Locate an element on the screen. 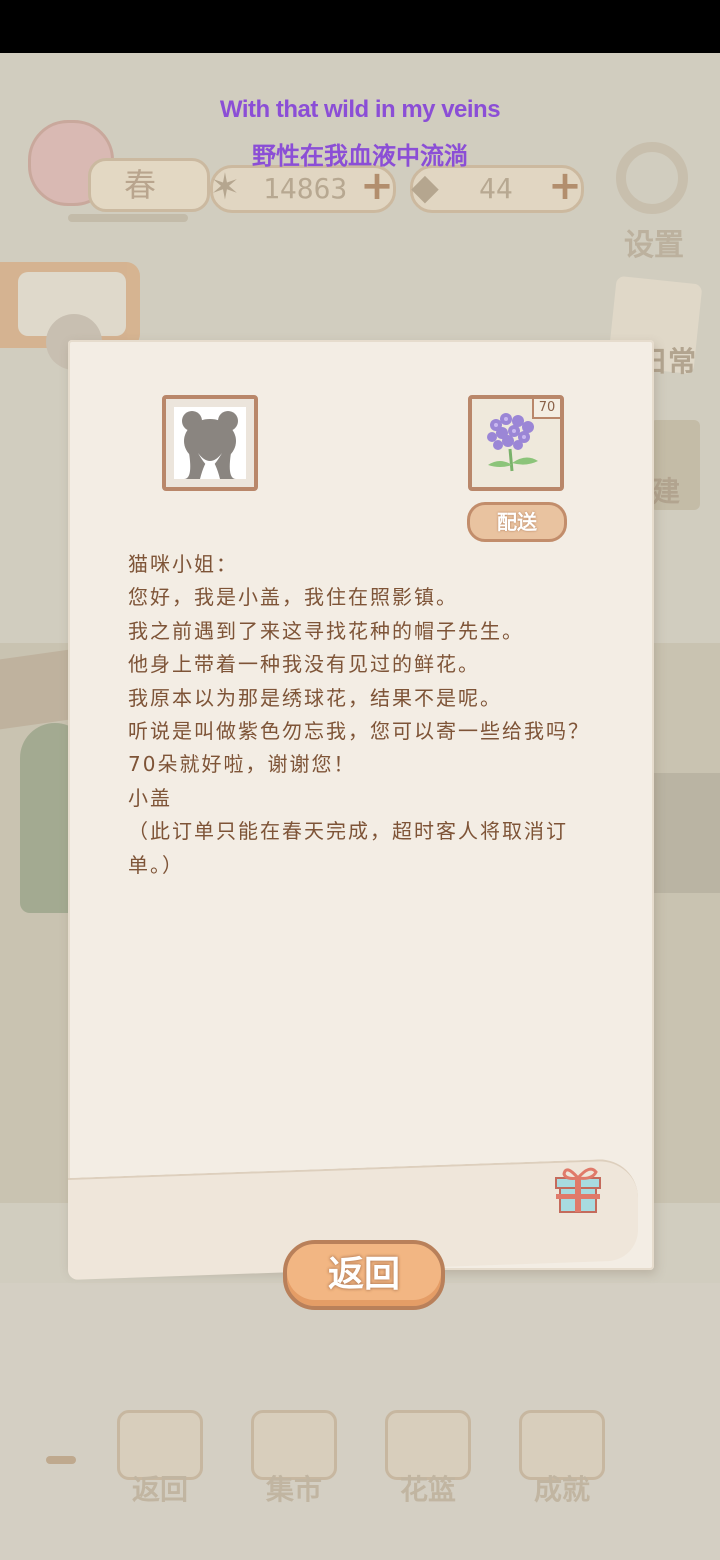 The width and height of the screenshot is (720, 1560). nav-label: 成就 is located at coordinates (561, 1489).